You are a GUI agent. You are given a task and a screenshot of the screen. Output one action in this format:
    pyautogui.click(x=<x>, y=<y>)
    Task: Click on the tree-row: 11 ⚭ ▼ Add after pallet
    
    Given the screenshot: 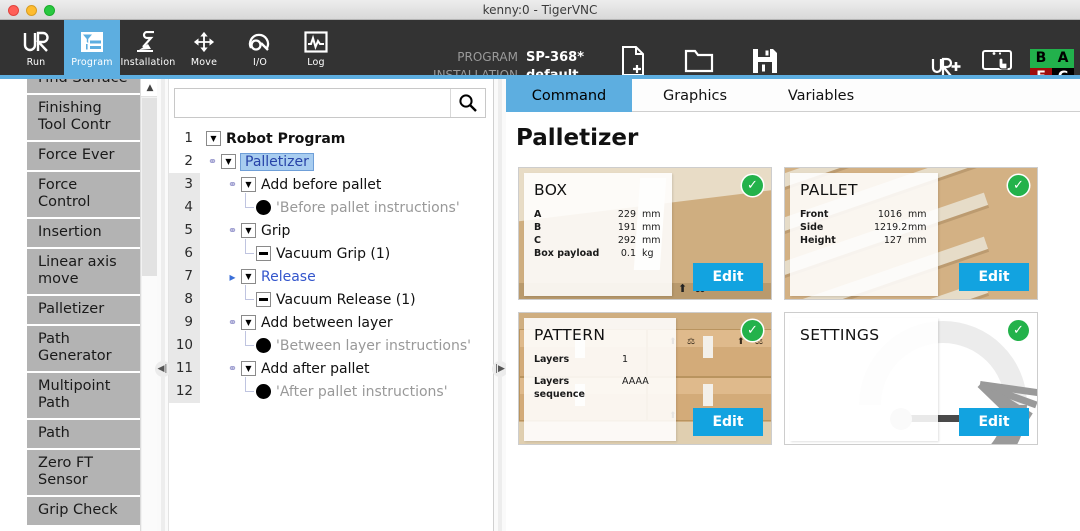 What is the action you would take?
    pyautogui.click(x=331, y=368)
    